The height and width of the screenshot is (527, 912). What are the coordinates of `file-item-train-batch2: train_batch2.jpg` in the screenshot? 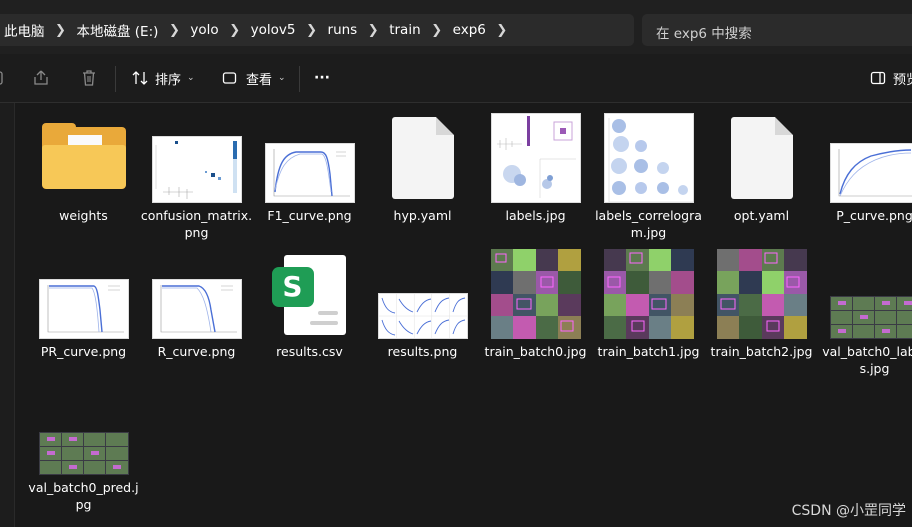 It's located at (761, 314).